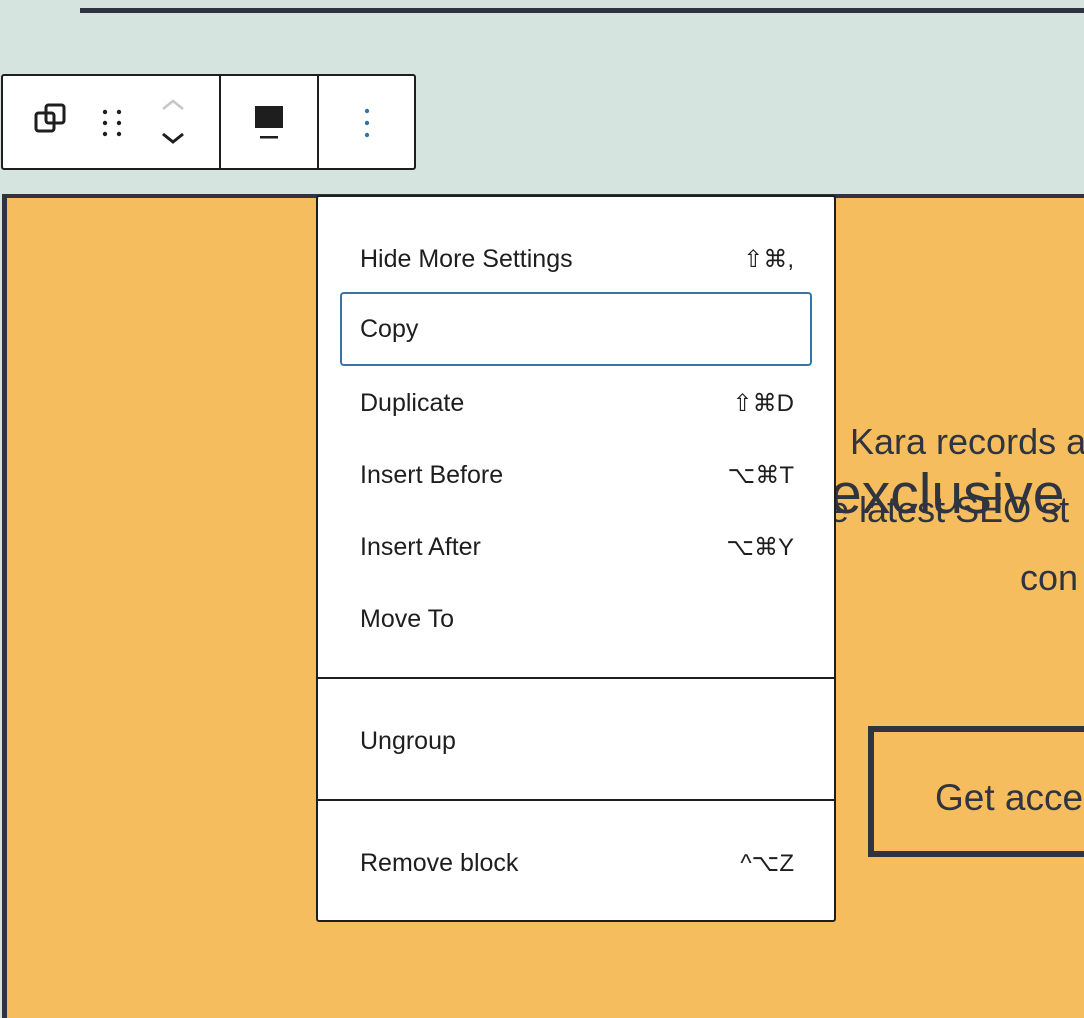  Describe the element at coordinates (412, 402) in the screenshot. I see `menu-item-label: Duplicate` at that location.